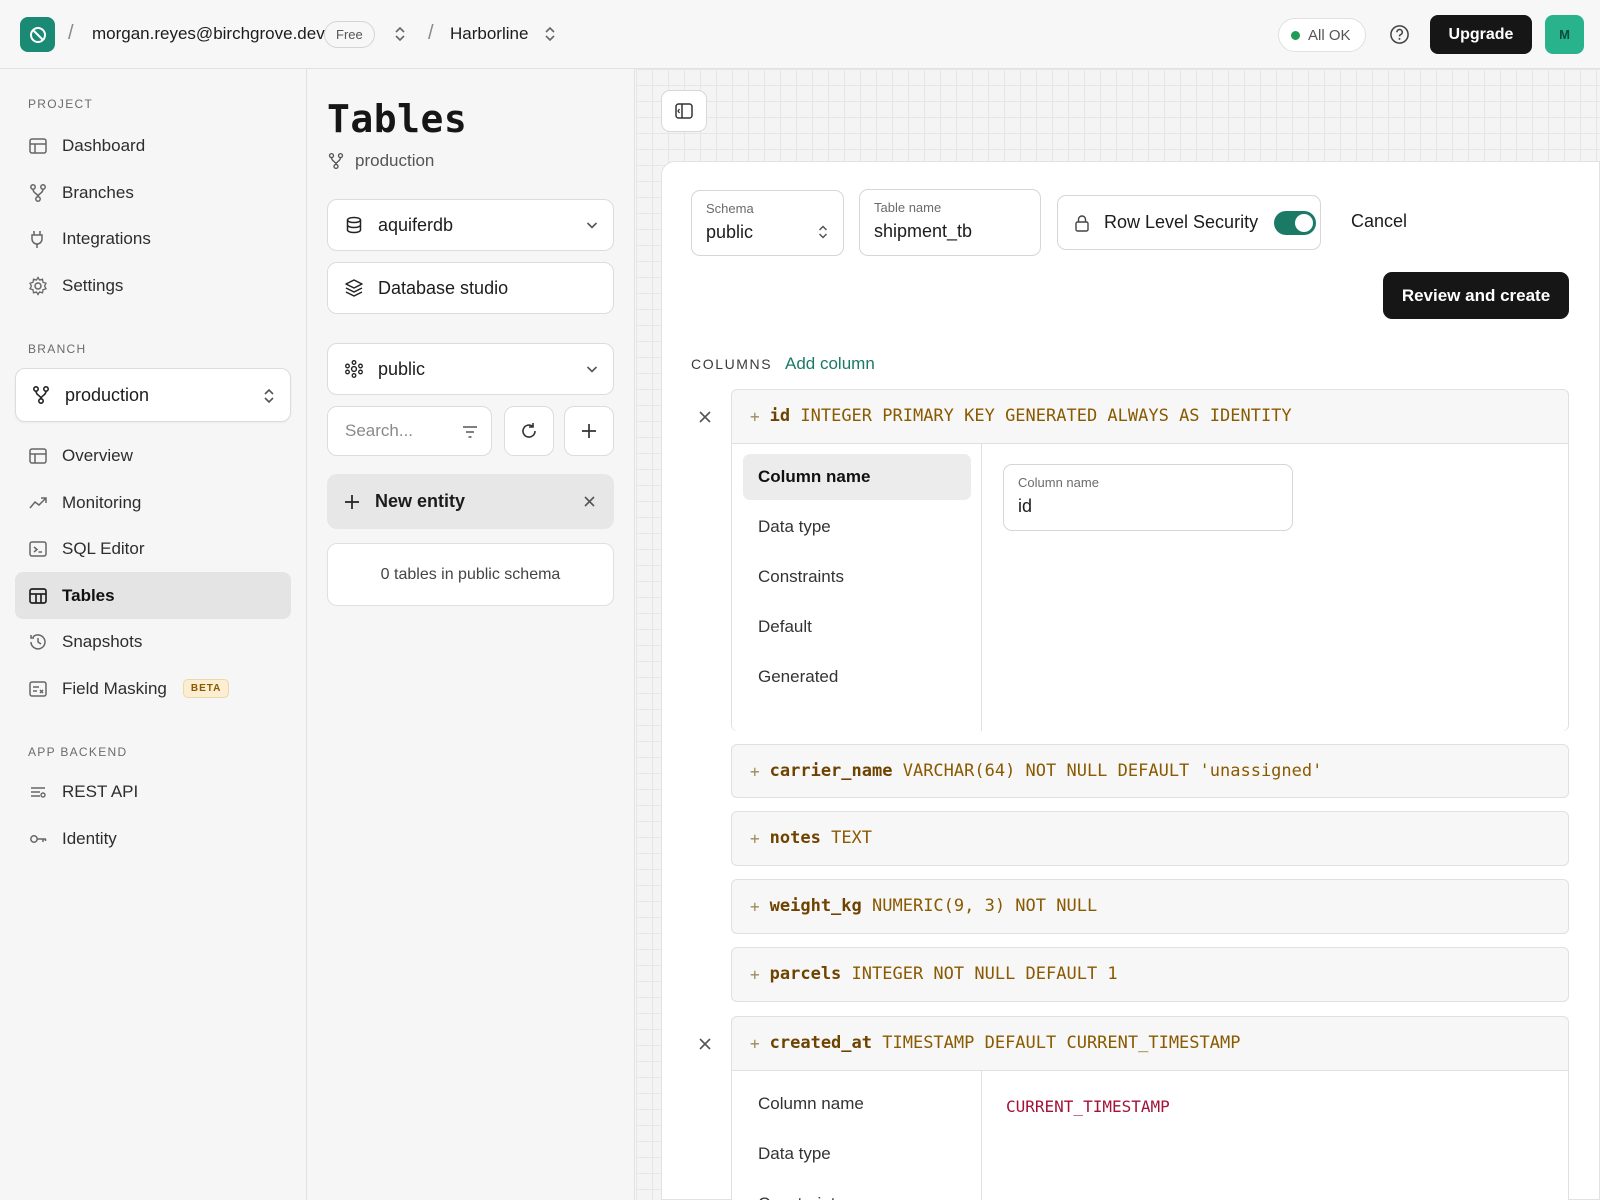 The height and width of the screenshot is (1200, 1600). I want to click on new-entity-item: New entity, so click(470, 501).